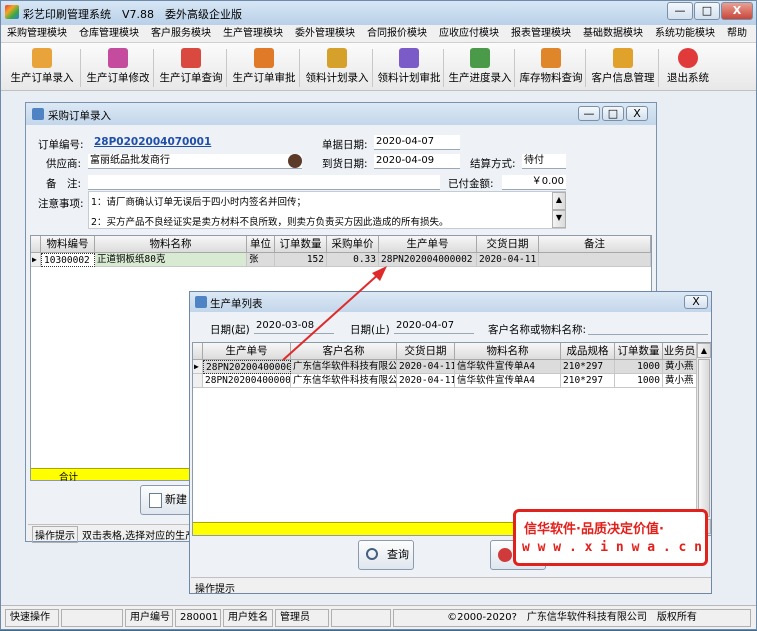 The height and width of the screenshot is (631, 757). What do you see at coordinates (32, 618) in the screenshot?
I see `quick-operation: 快速操作` at bounding box center [32, 618].